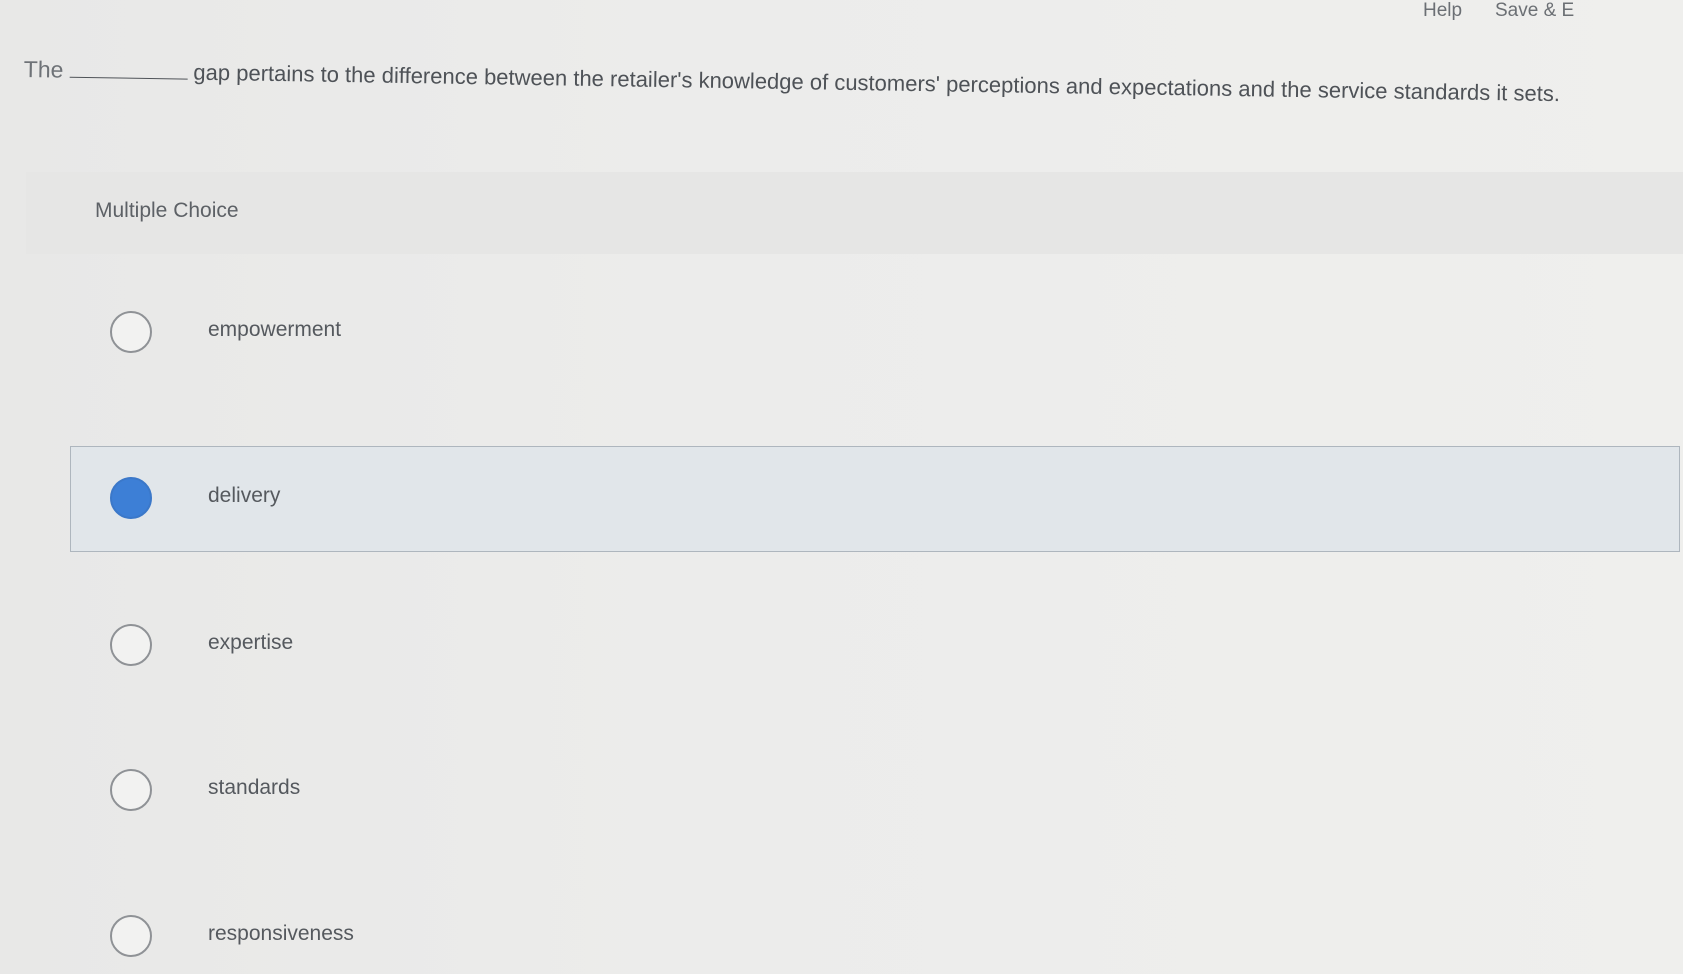  What do you see at coordinates (875, 788) in the screenshot?
I see `option-standards: standards` at bounding box center [875, 788].